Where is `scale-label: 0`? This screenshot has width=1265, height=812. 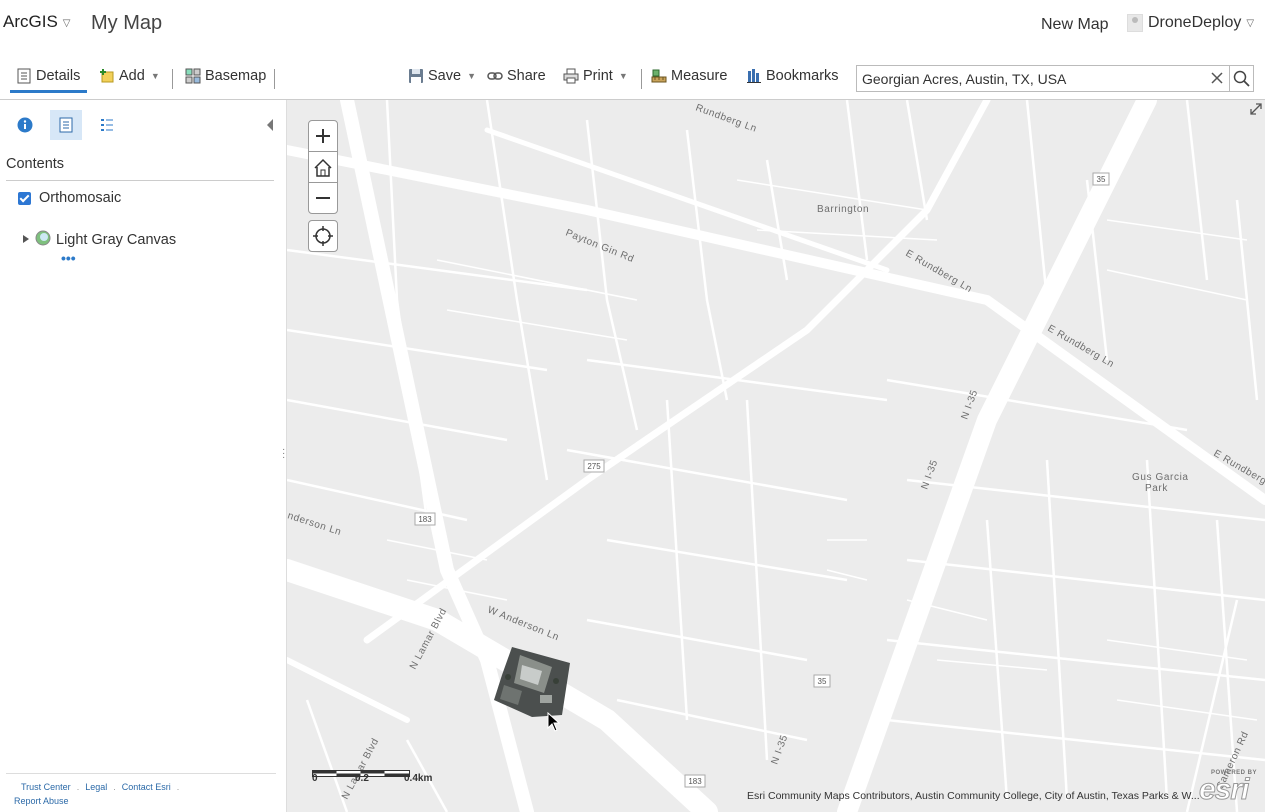
scale-label: 0 is located at coordinates (315, 778).